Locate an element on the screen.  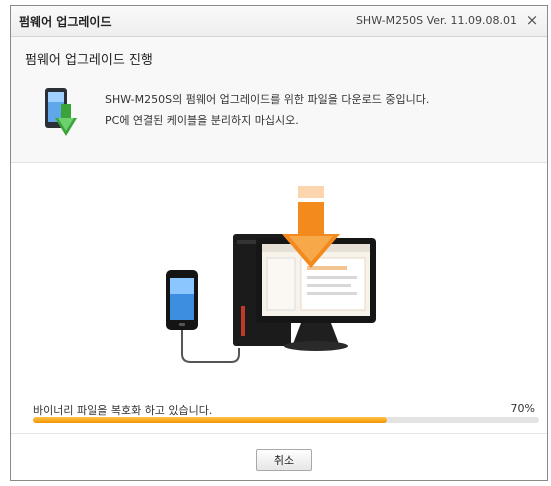
progress-bar is located at coordinates (286, 420).